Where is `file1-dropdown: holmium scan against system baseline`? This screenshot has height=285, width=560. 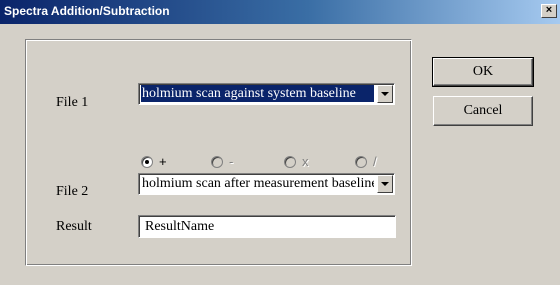 file1-dropdown: holmium scan against system baseline is located at coordinates (266, 94).